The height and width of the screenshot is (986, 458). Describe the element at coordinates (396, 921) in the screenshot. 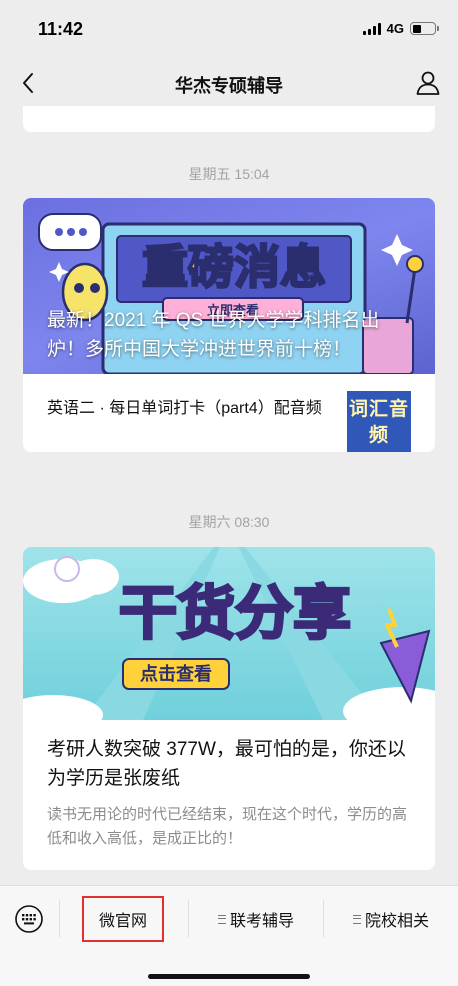

I see `menu-item-label: 院校相关` at that location.